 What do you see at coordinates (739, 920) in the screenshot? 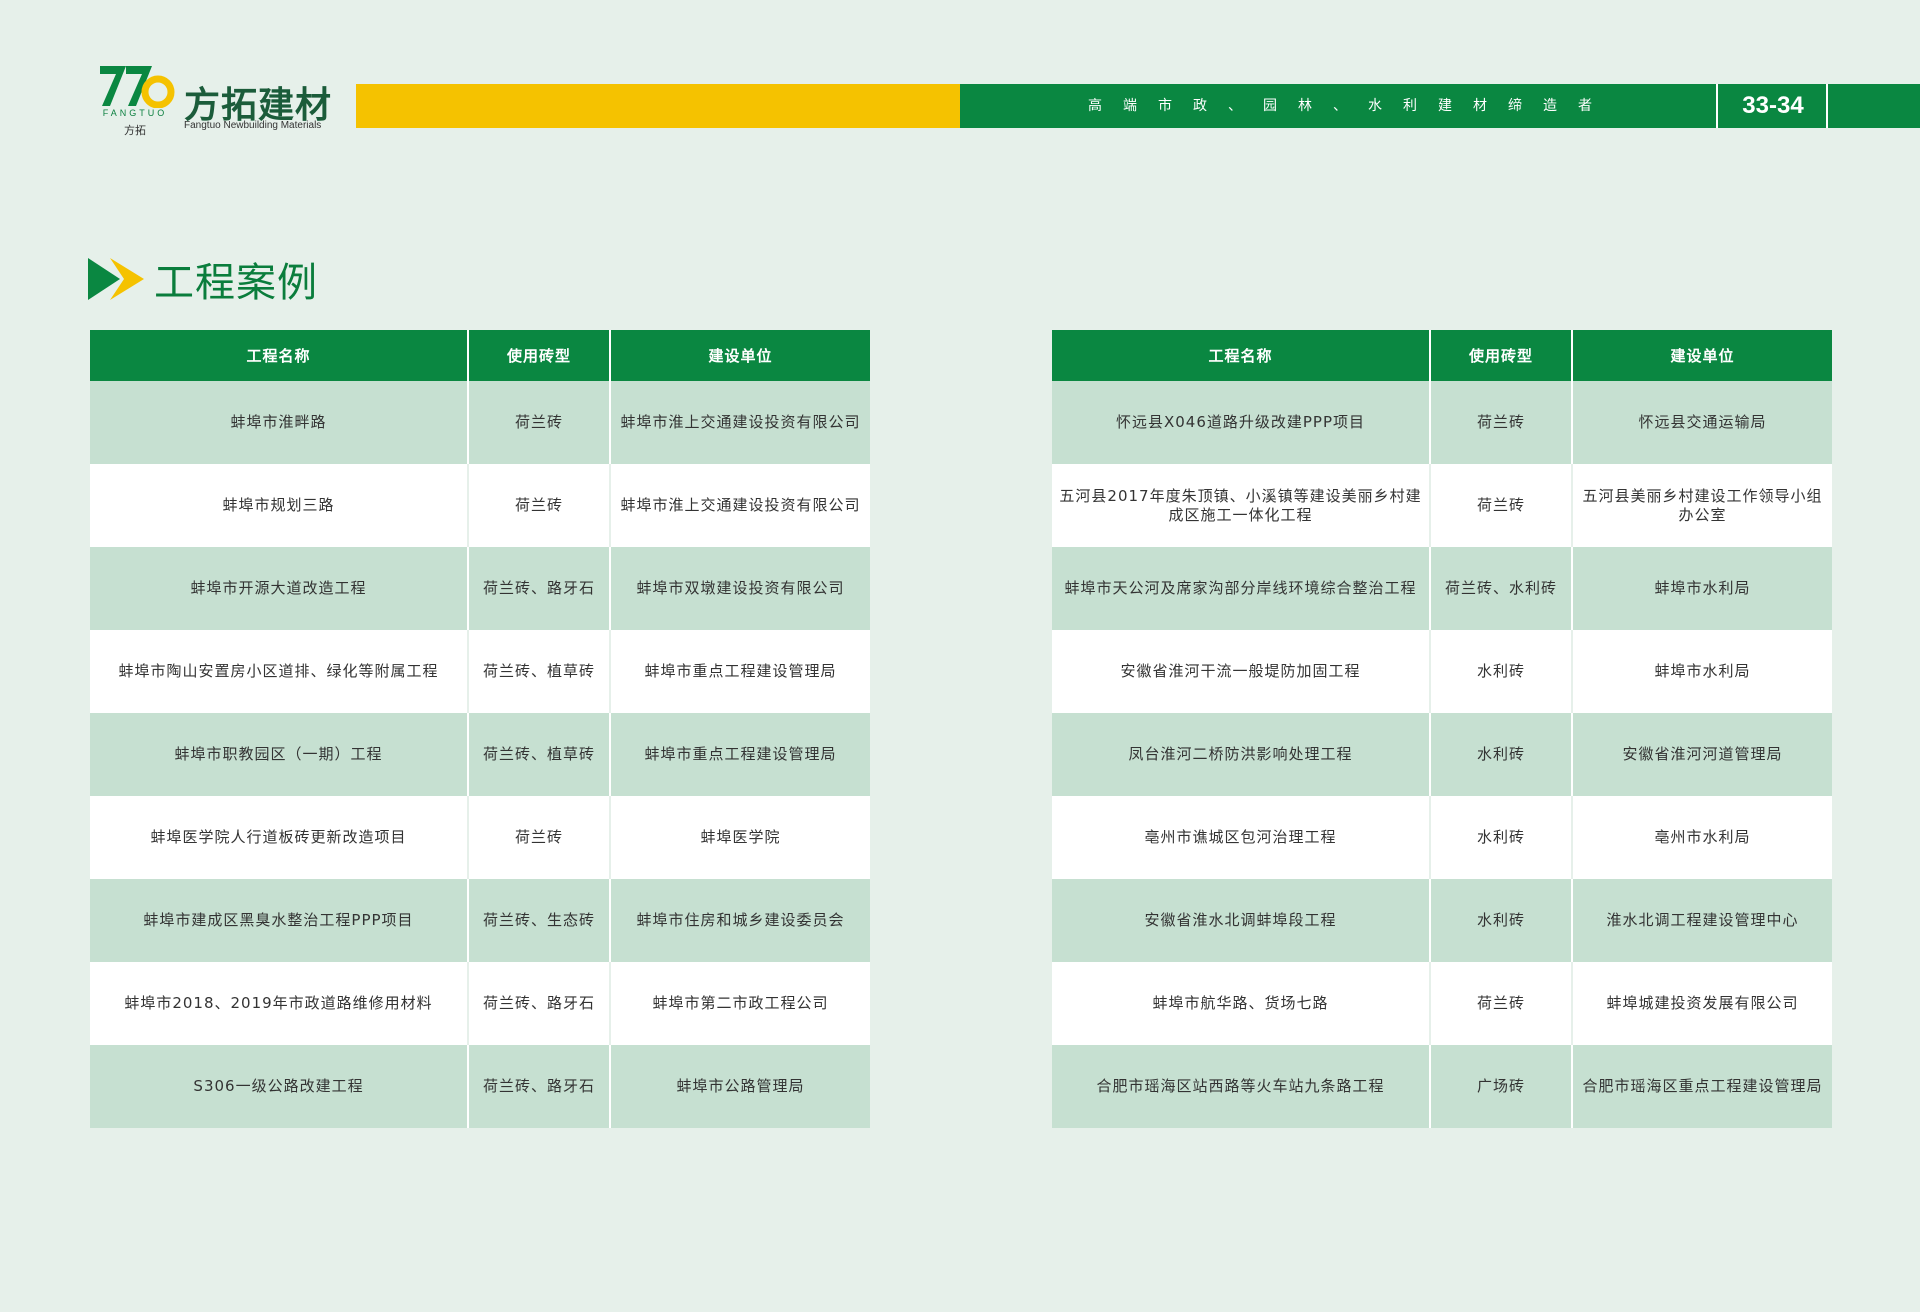
I see `cell-builder: 蚌埠市住房和城乡建设委员会` at bounding box center [739, 920].